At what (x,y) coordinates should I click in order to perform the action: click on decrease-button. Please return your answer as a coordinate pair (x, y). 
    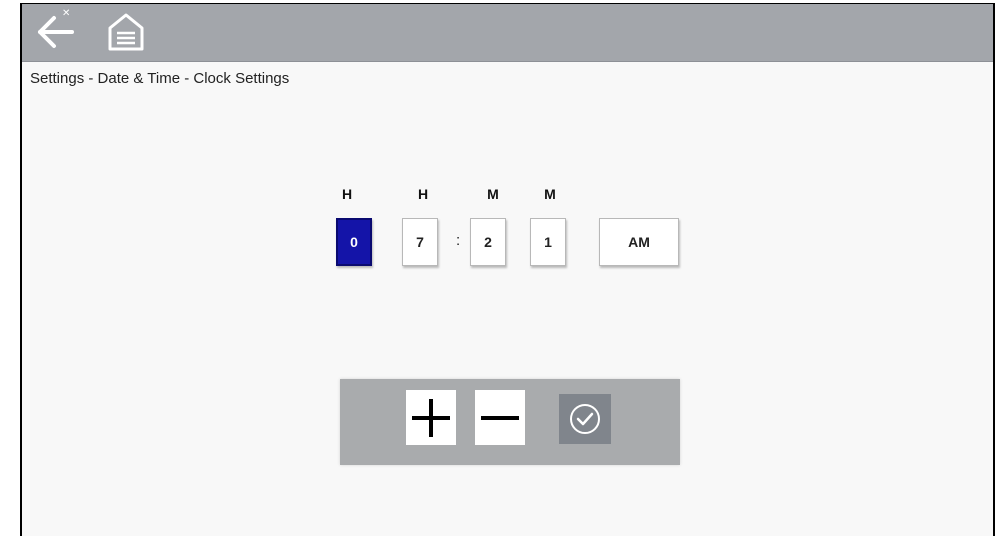
    Looking at the image, I should click on (500, 417).